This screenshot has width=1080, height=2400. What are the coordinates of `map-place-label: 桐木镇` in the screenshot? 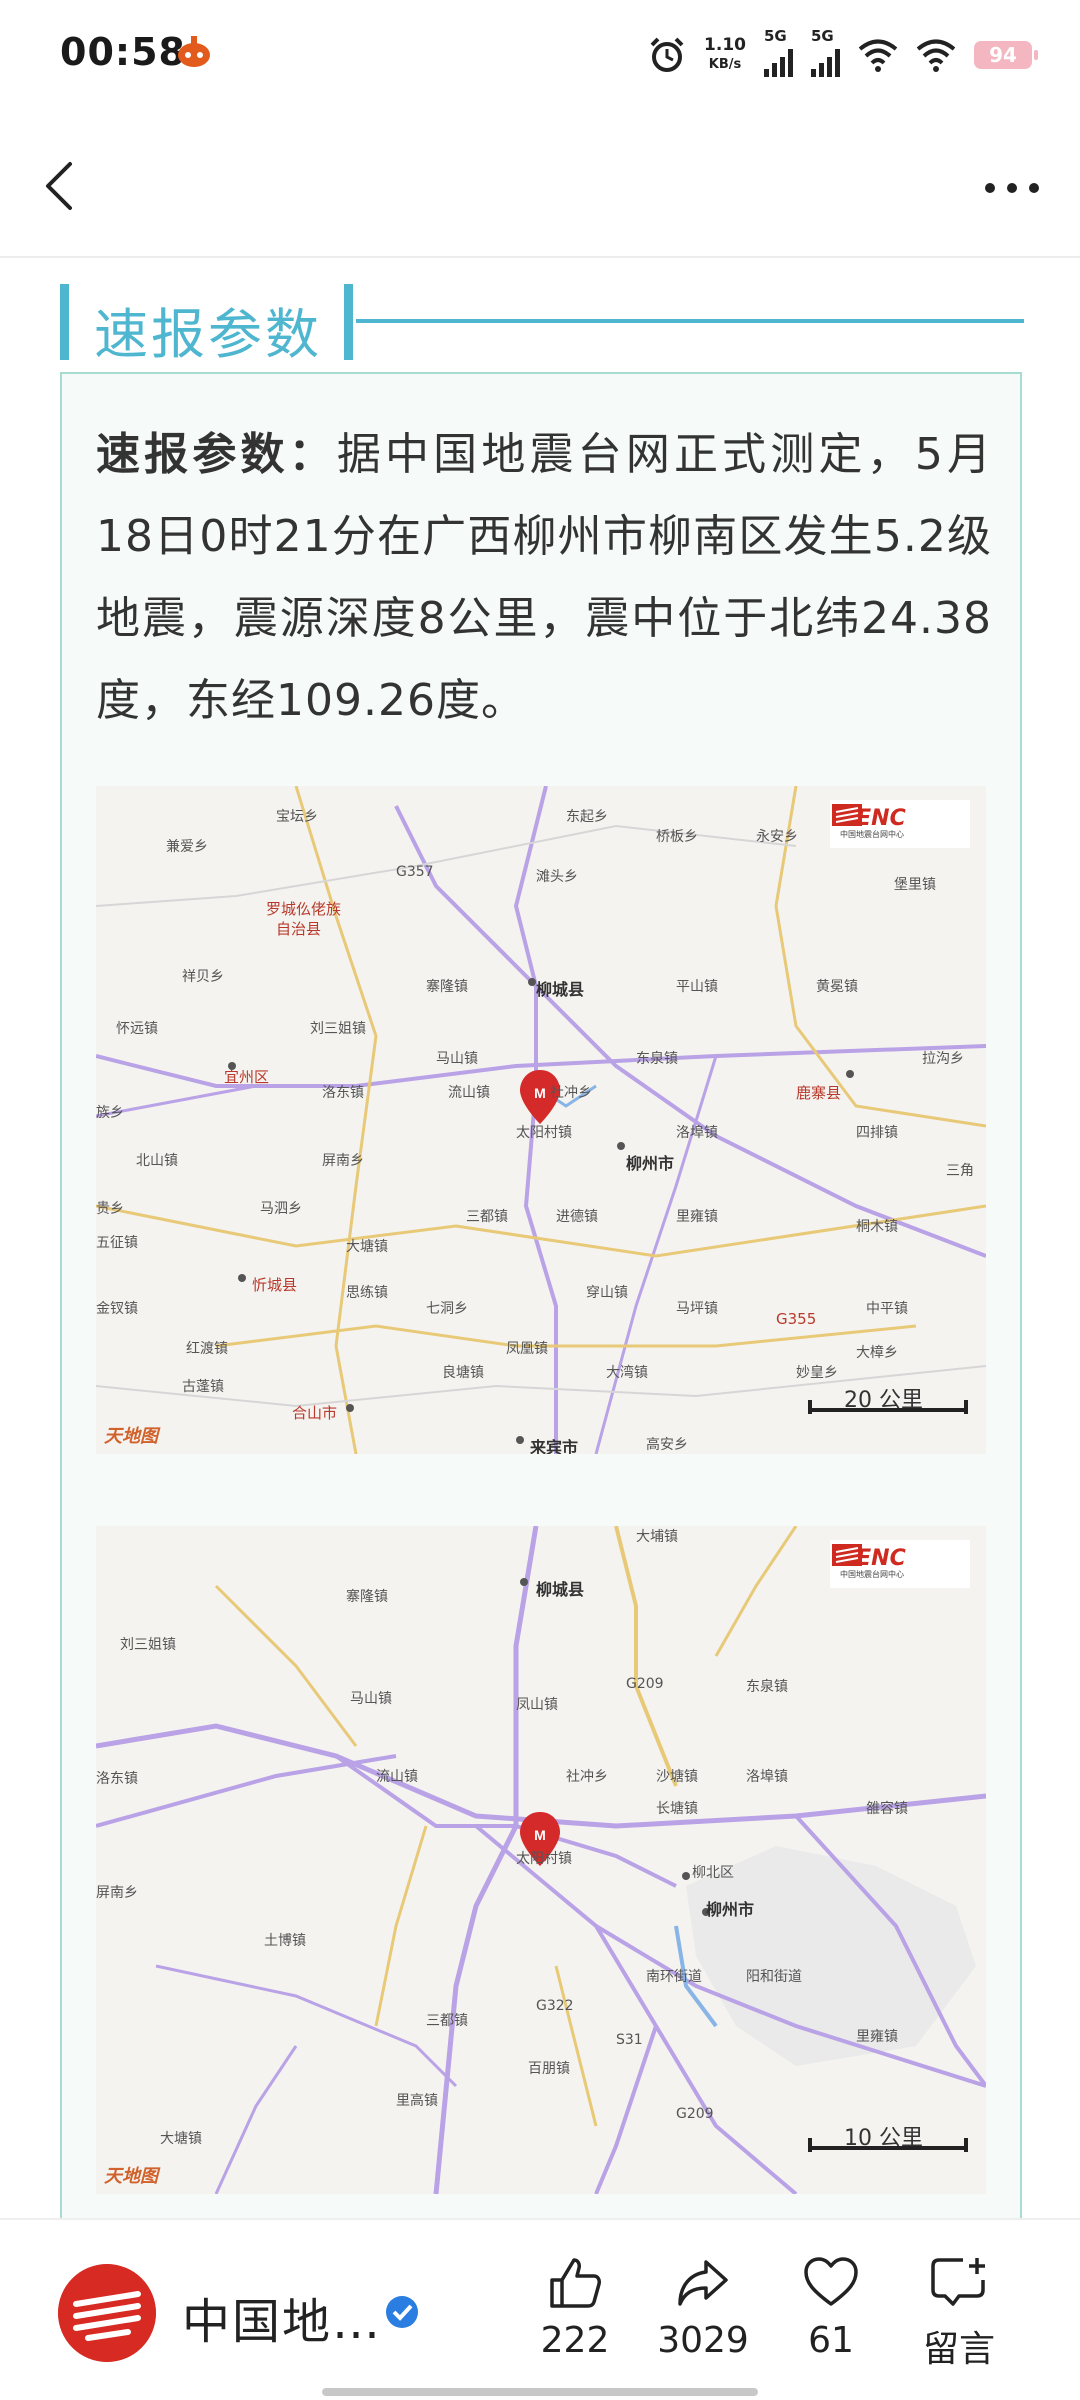 It's located at (877, 1227).